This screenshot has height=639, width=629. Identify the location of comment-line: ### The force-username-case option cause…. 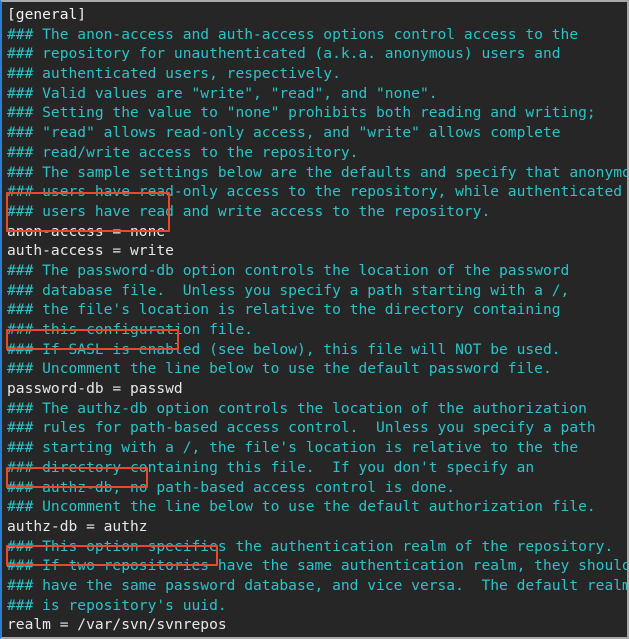
(317, 636).